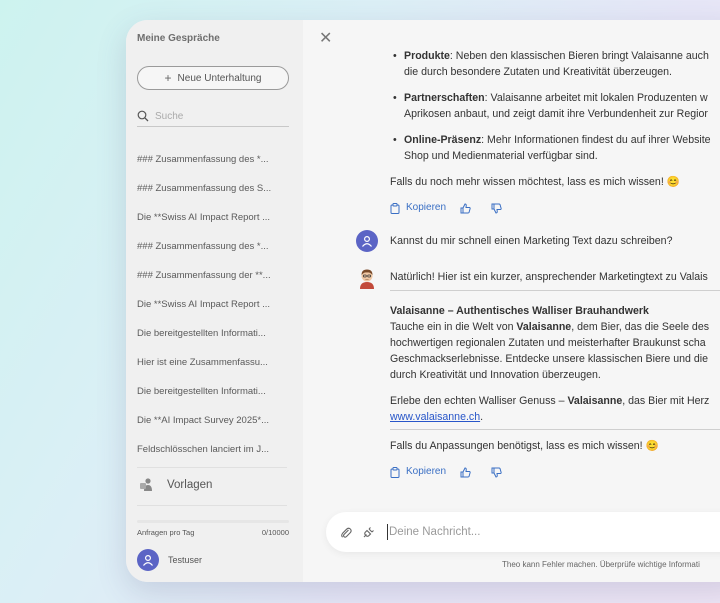 The width and height of the screenshot is (720, 603). I want to click on user-profile: Testuser, so click(169, 560).